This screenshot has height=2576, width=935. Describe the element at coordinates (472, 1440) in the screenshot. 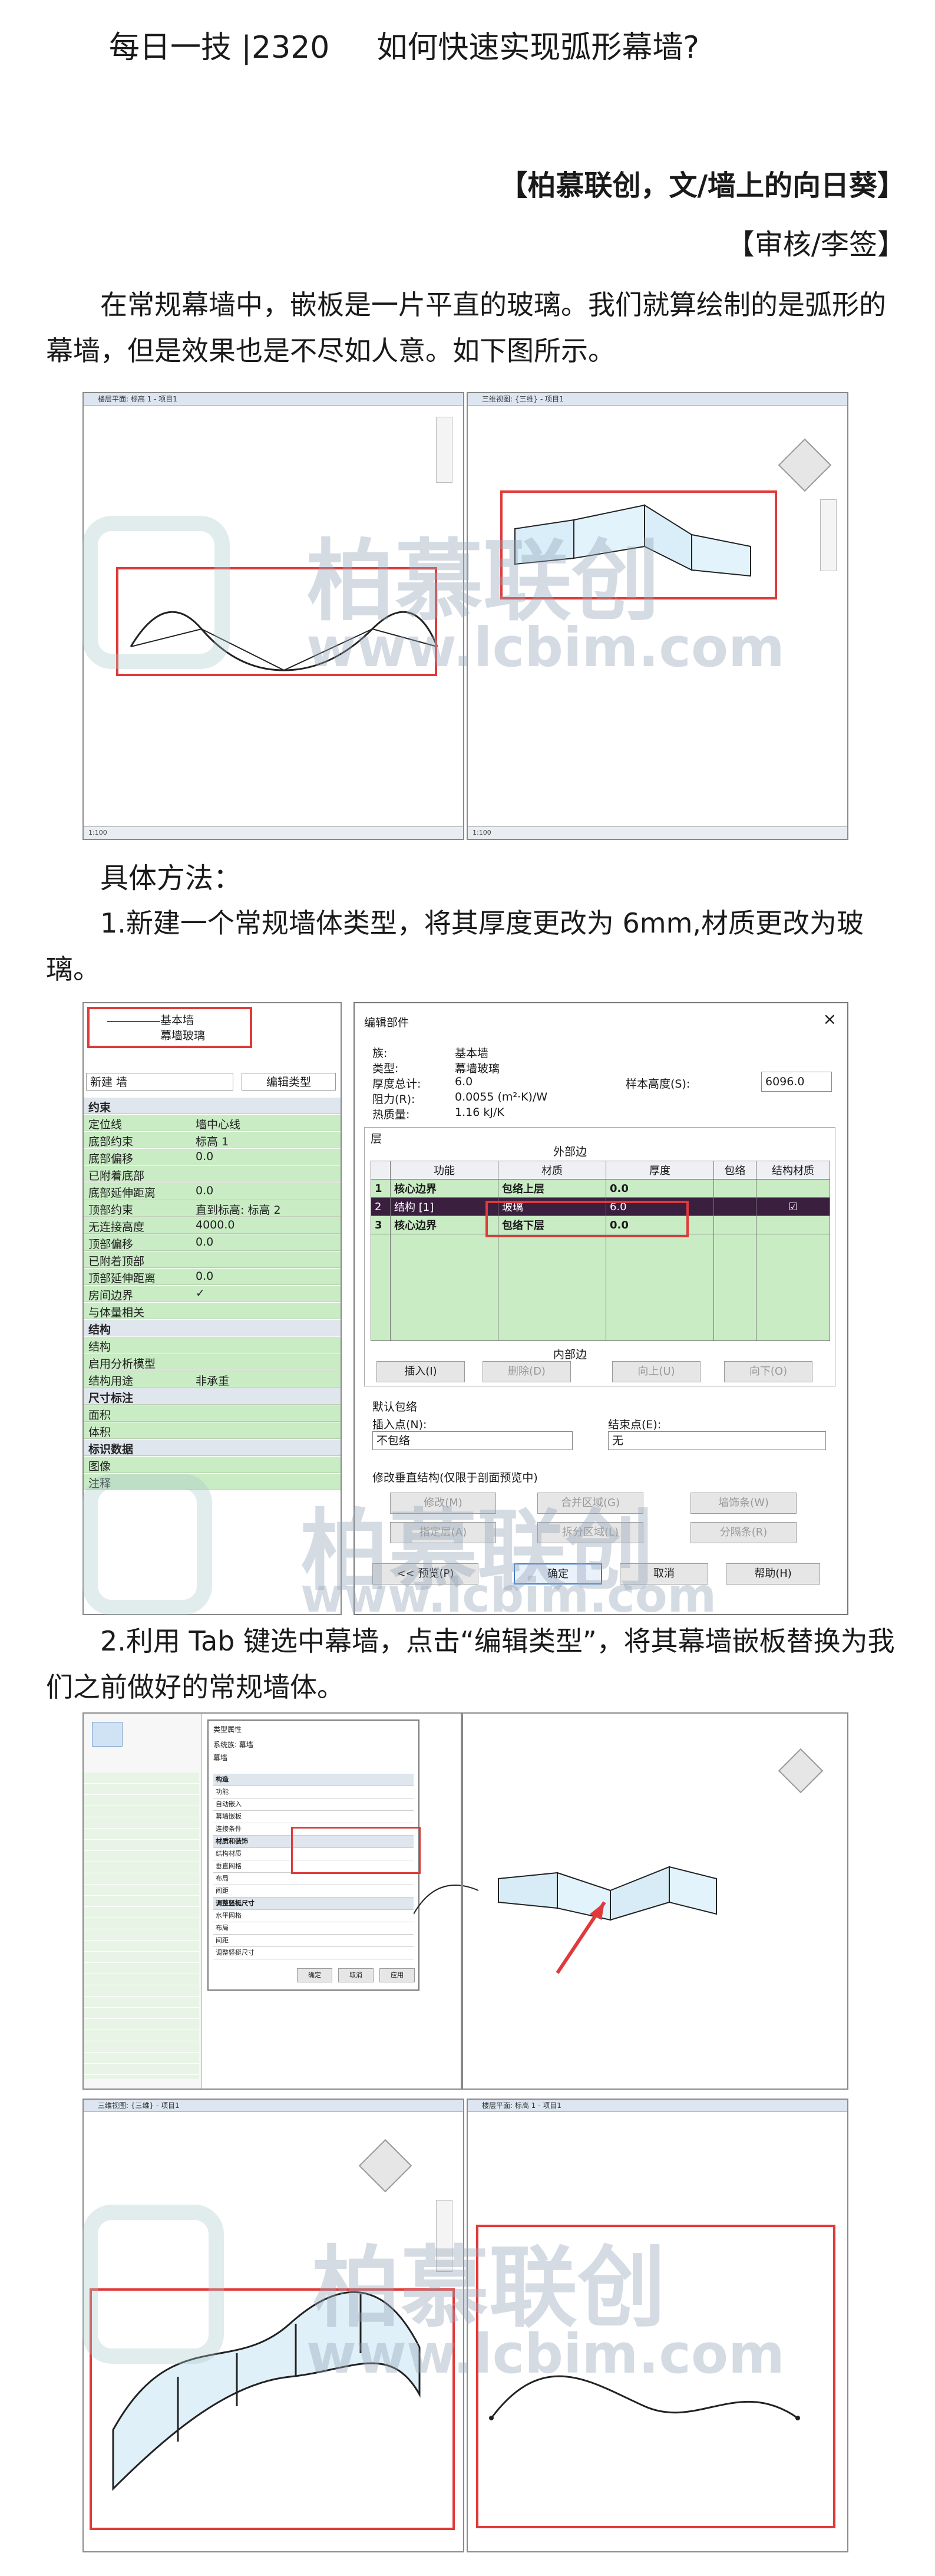

I see `insert-point-select: 不包络` at that location.